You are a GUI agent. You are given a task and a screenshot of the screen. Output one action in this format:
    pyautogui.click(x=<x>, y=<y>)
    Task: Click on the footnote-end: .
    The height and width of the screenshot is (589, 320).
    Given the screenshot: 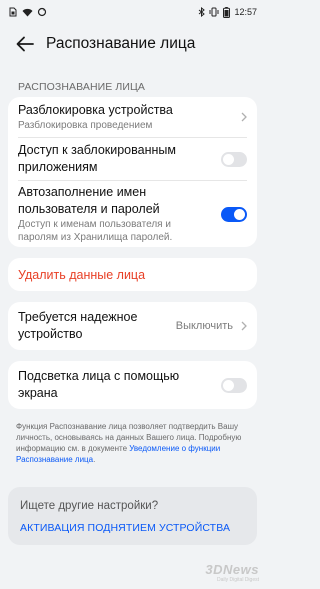 What is the action you would take?
    pyautogui.click(x=94, y=459)
    